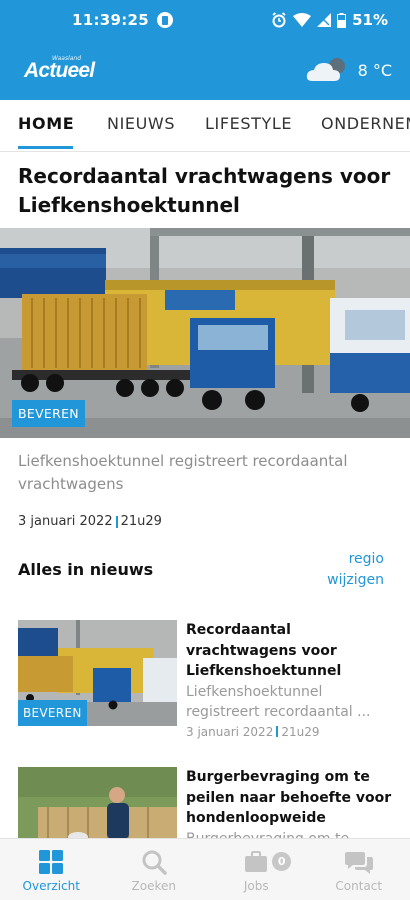  I want to click on search-icon, so click(154, 862).